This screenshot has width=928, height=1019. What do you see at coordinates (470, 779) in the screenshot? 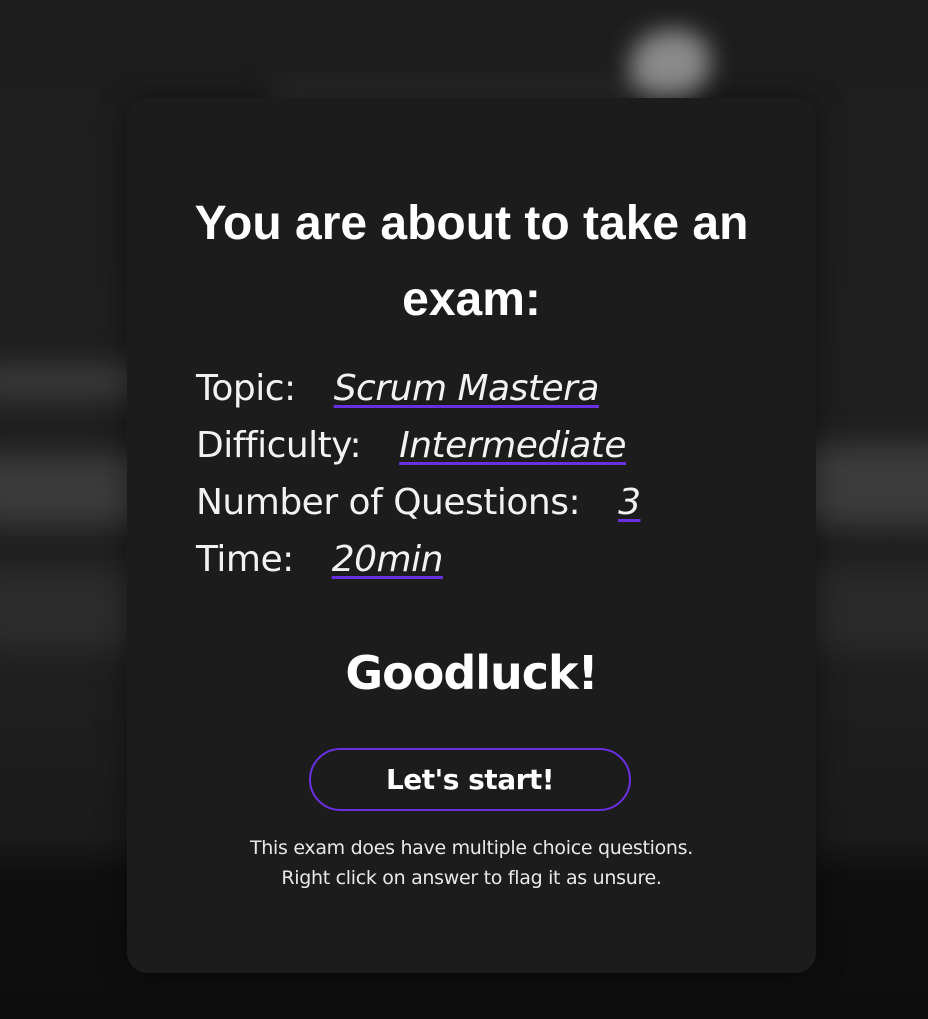
I see `start-exam-button: Let's start!` at bounding box center [470, 779].